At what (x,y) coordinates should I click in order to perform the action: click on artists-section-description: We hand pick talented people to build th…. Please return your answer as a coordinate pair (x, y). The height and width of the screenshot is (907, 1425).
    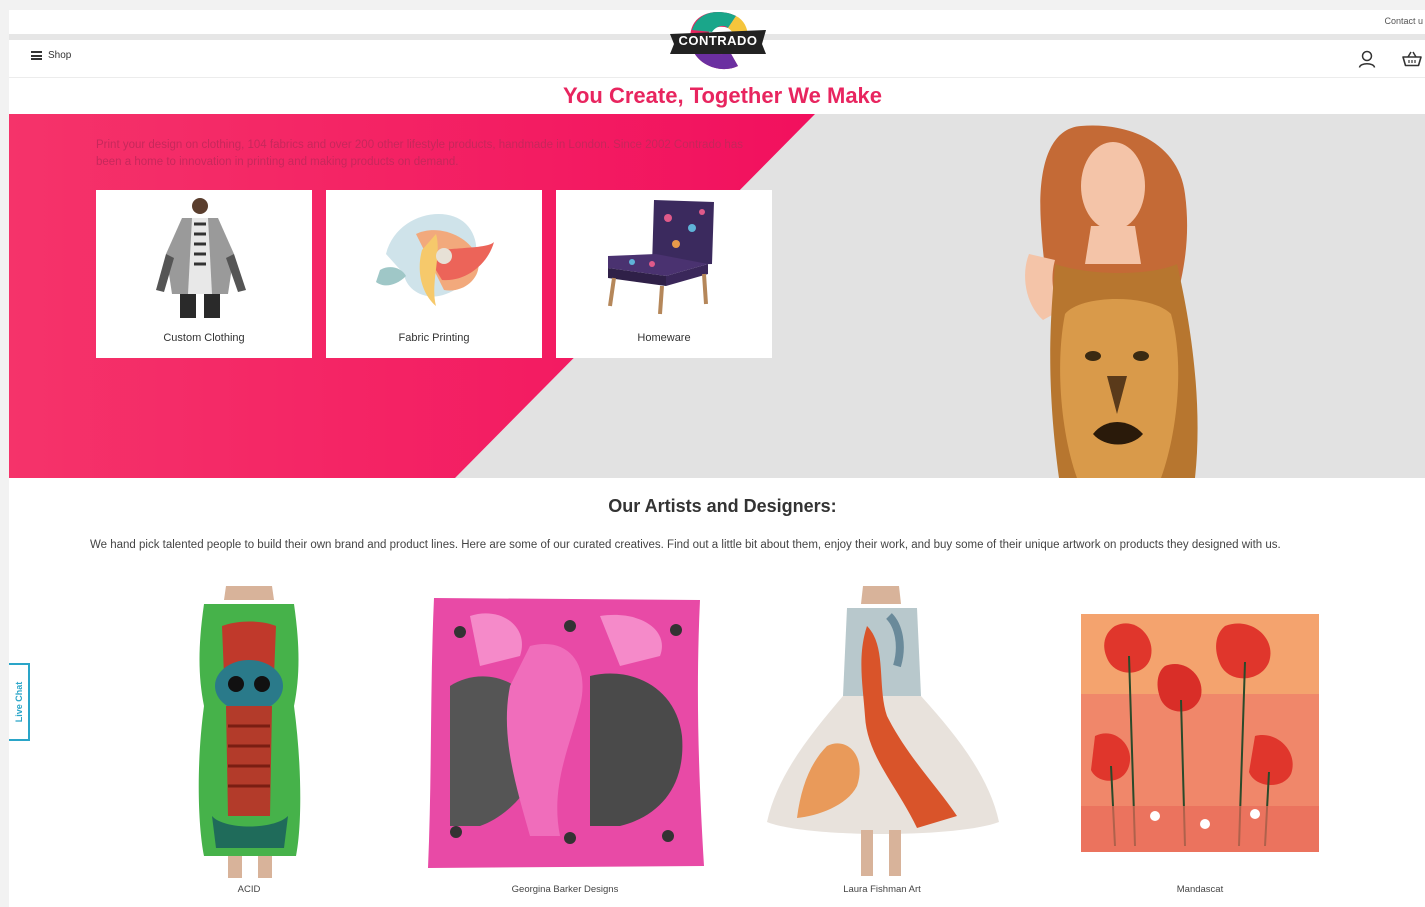
    Looking at the image, I should click on (685, 545).